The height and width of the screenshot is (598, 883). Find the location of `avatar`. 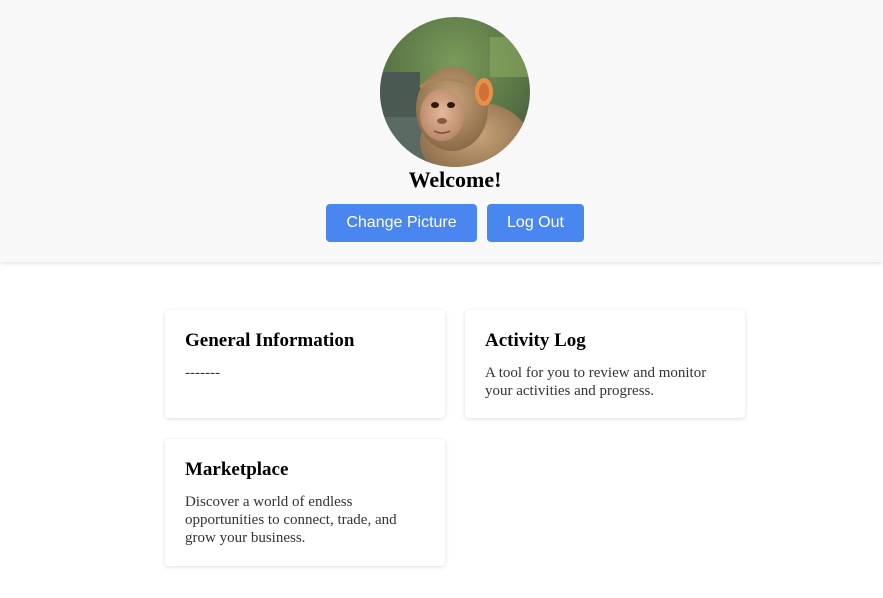

avatar is located at coordinates (455, 92).